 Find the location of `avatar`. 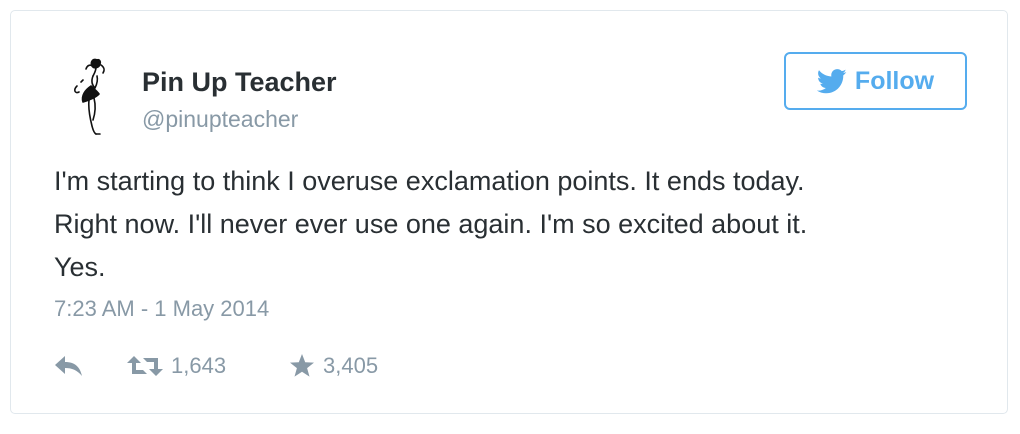

avatar is located at coordinates (91, 96).